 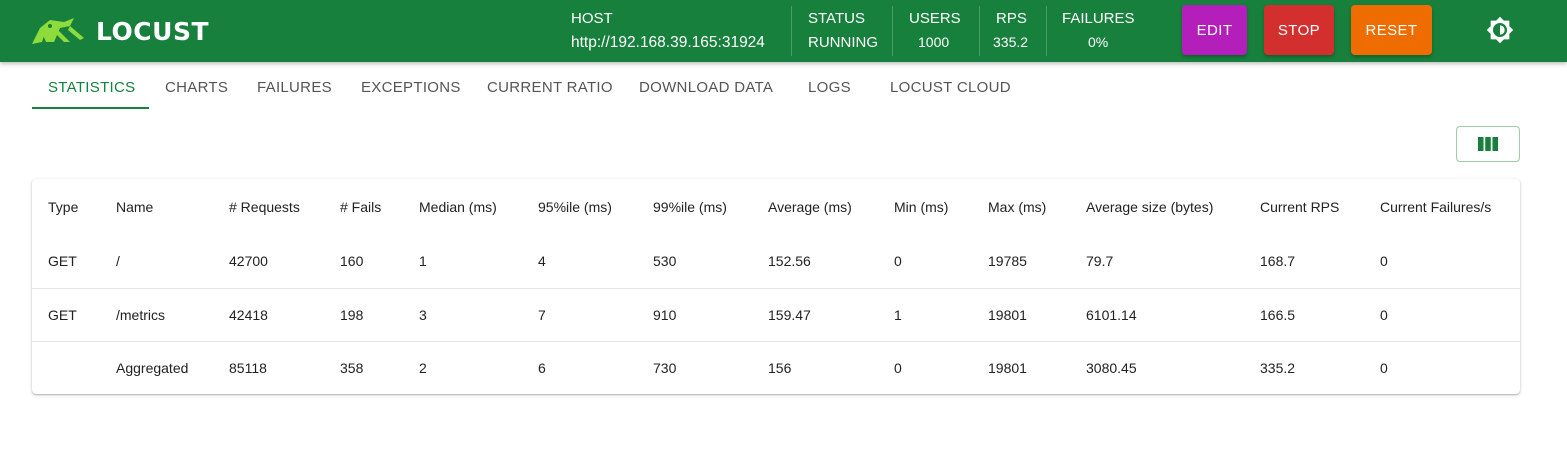 I want to click on column-header: 99%ile (ms), so click(x=694, y=207).